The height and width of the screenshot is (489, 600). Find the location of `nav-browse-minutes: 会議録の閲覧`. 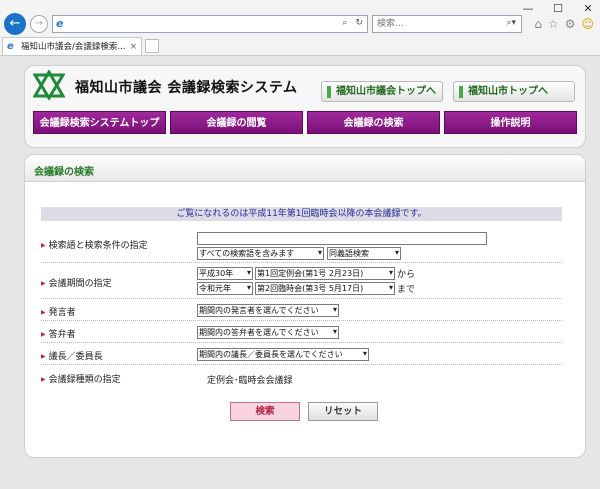

nav-browse-minutes: 会議録の閲覧 is located at coordinates (236, 122).